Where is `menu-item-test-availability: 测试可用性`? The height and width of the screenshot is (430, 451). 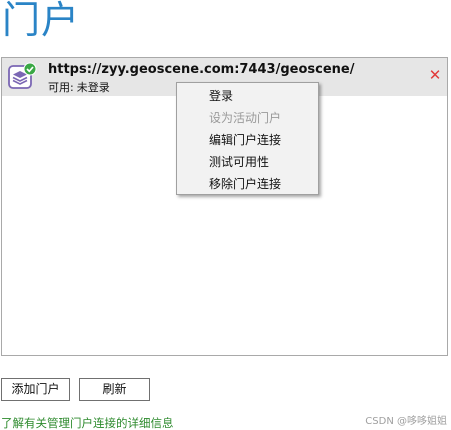
menu-item-test-availability: 测试可用性 is located at coordinates (247, 162).